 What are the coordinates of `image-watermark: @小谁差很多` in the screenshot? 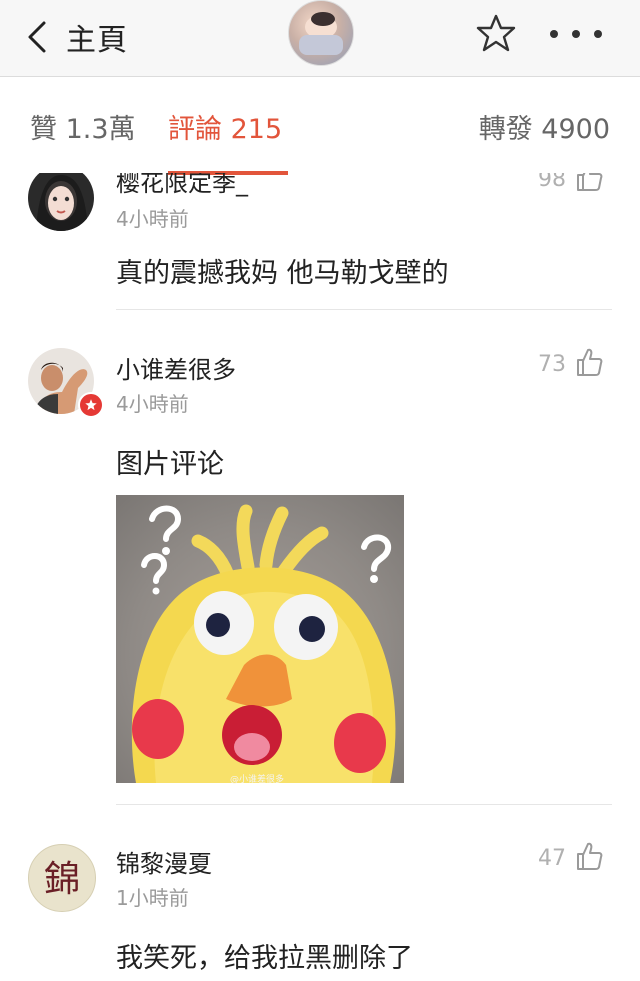 It's located at (257, 780).